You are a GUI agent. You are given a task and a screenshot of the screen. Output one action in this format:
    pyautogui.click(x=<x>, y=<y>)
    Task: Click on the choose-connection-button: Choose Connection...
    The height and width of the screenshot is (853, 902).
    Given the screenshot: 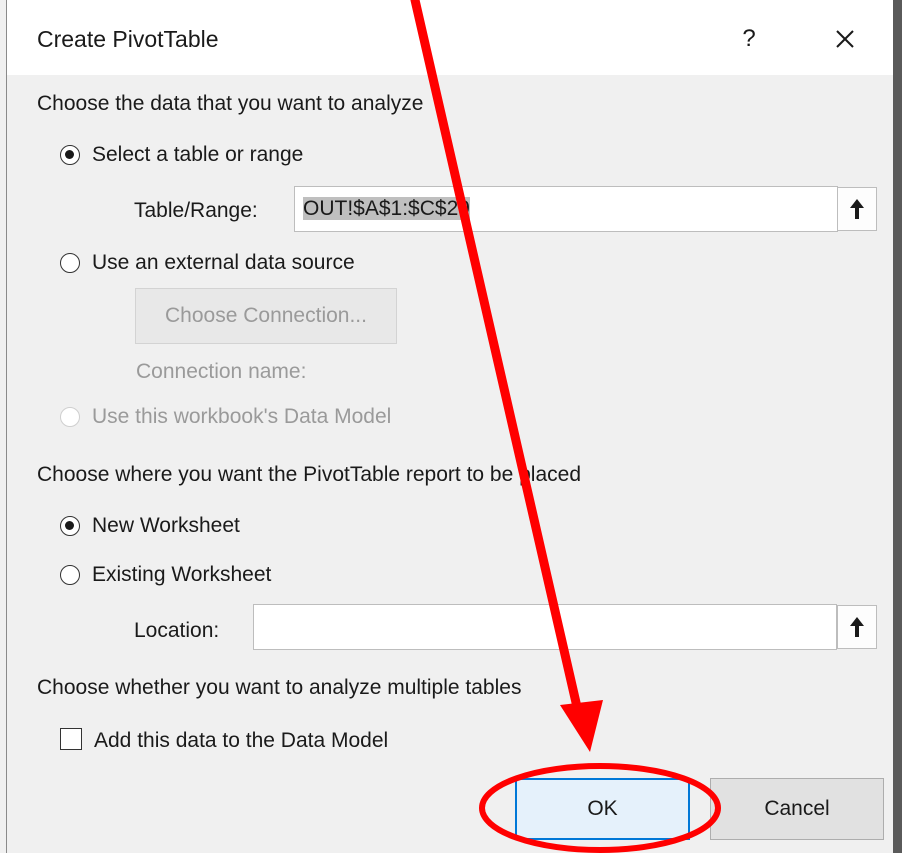 What is the action you would take?
    pyautogui.click(x=266, y=316)
    